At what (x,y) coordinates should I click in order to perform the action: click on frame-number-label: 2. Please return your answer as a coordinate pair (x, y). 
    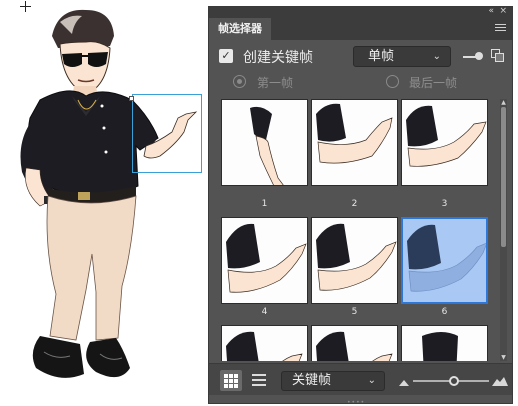
    Looking at the image, I should click on (354, 204).